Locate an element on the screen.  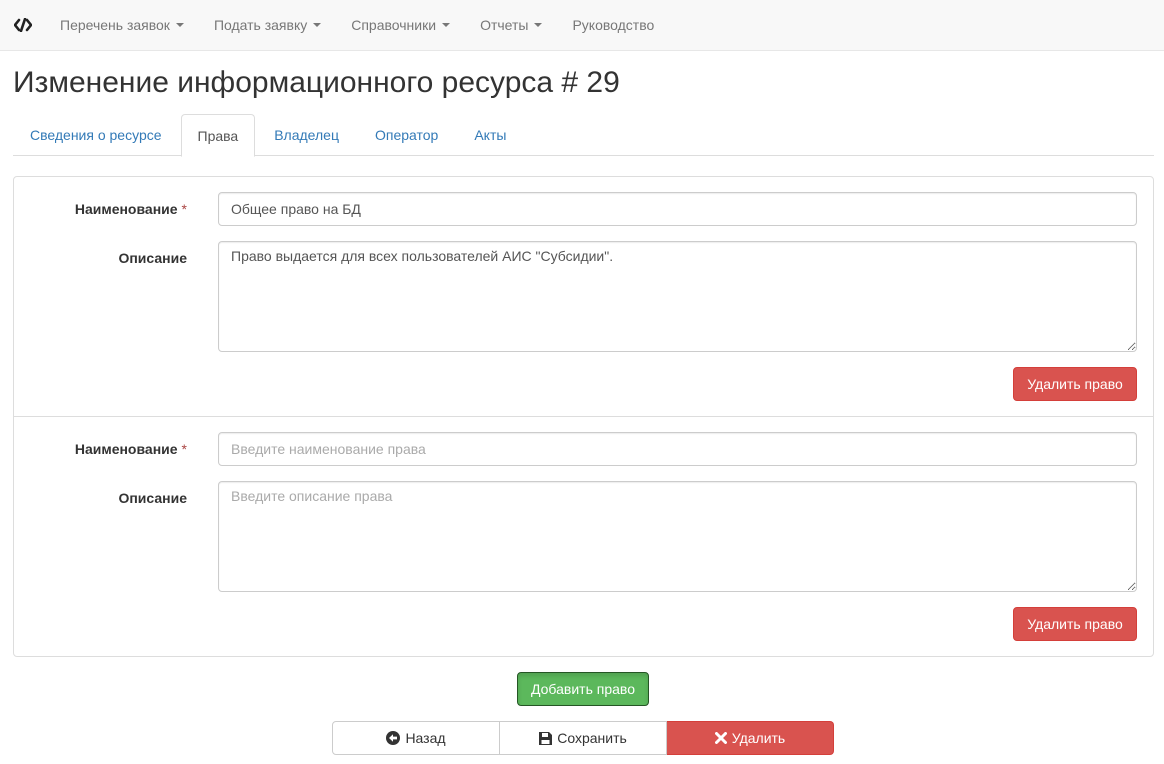
right-description-textarea is located at coordinates (677, 536).